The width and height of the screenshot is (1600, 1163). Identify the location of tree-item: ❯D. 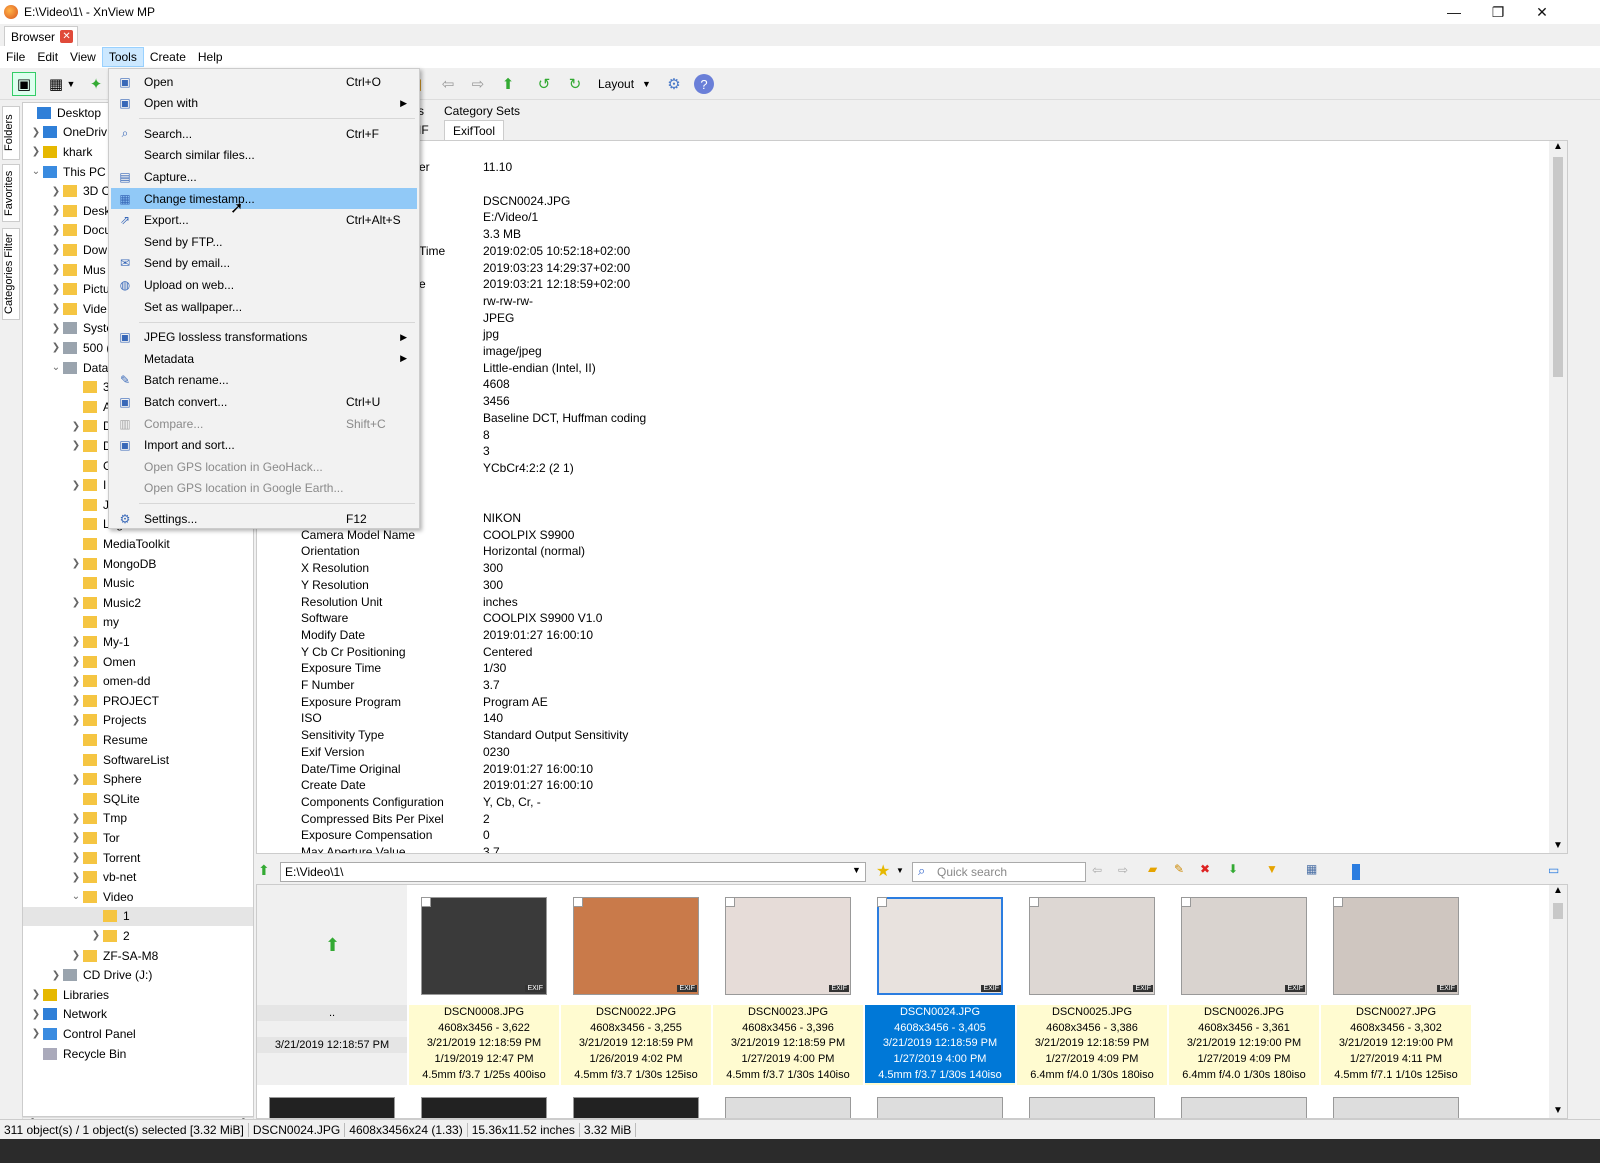
(90, 446).